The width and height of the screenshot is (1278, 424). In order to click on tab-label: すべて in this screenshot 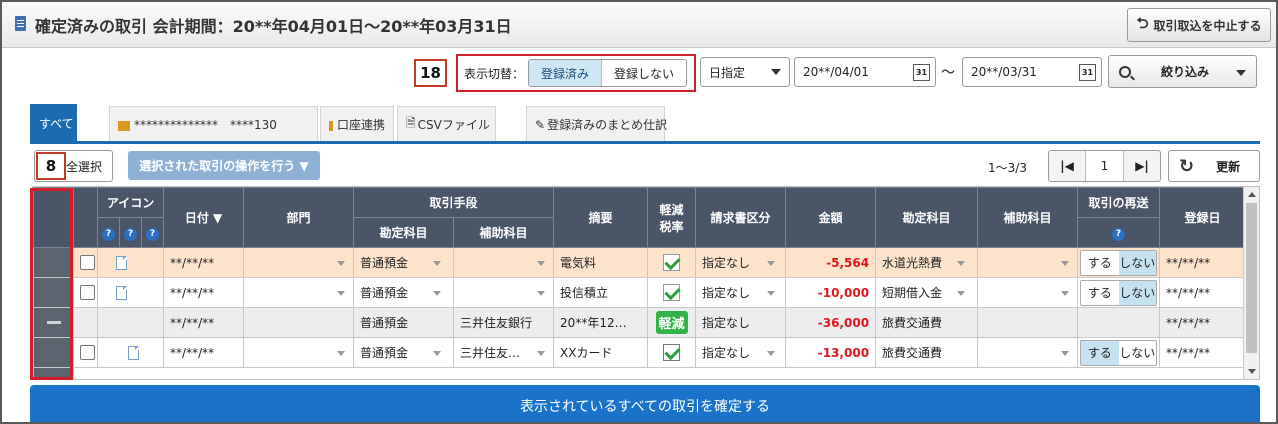, I will do `click(56, 124)`.